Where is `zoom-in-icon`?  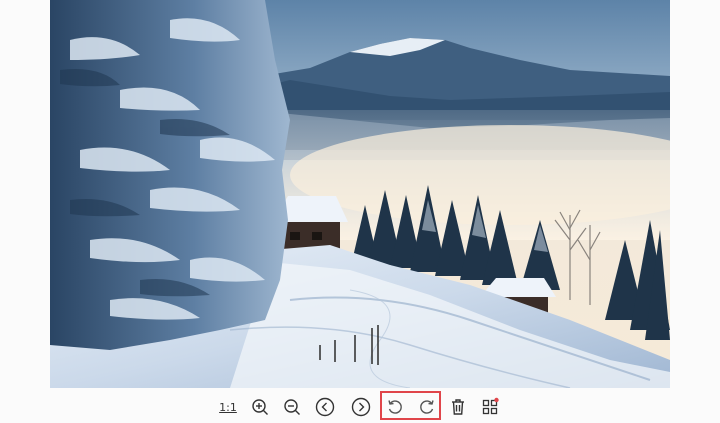
zoom-in-icon is located at coordinates (260, 407).